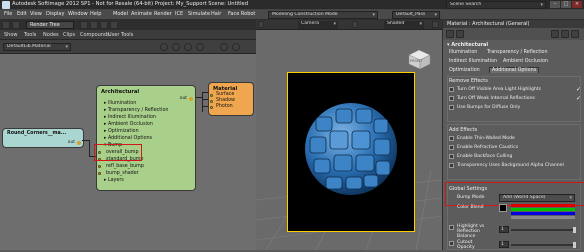 Image resolution: width=584 pixels, height=252 pixels. I want to click on pp-toolbar, so click(513, 34).